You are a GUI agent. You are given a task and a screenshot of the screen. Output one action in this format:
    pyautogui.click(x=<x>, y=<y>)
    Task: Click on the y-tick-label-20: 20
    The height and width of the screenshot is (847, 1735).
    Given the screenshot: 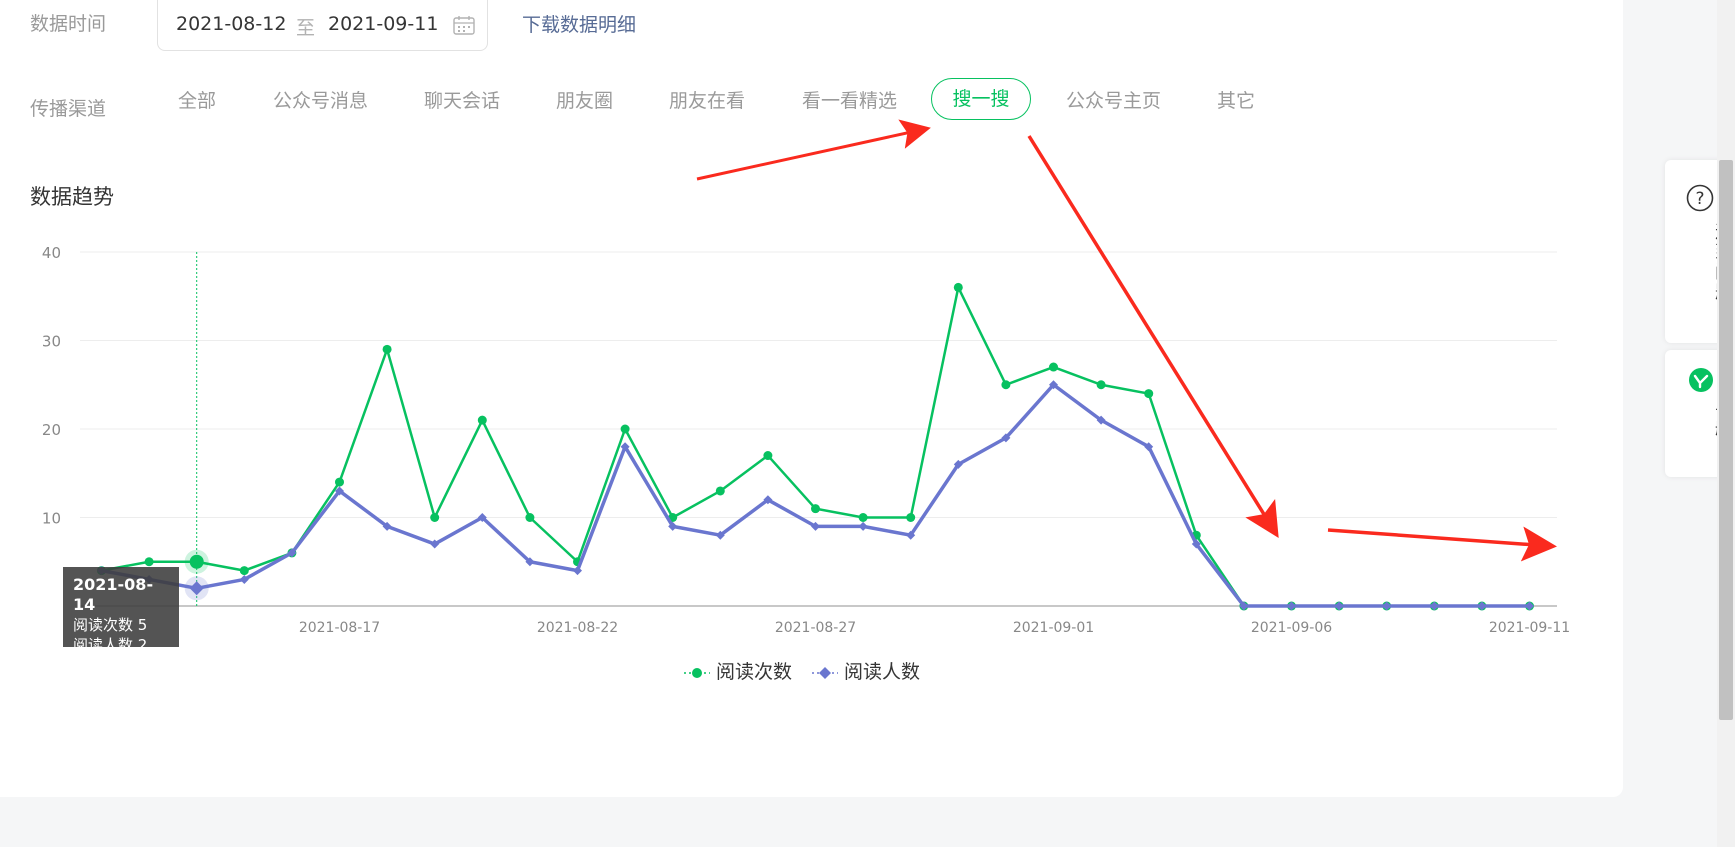 What is the action you would take?
    pyautogui.click(x=51, y=430)
    